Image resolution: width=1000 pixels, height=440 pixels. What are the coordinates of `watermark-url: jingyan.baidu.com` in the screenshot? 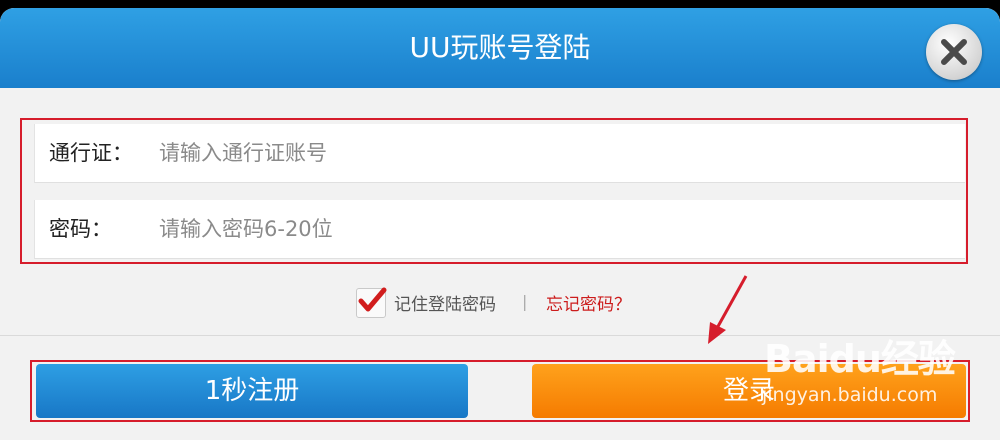 It's located at (850, 395).